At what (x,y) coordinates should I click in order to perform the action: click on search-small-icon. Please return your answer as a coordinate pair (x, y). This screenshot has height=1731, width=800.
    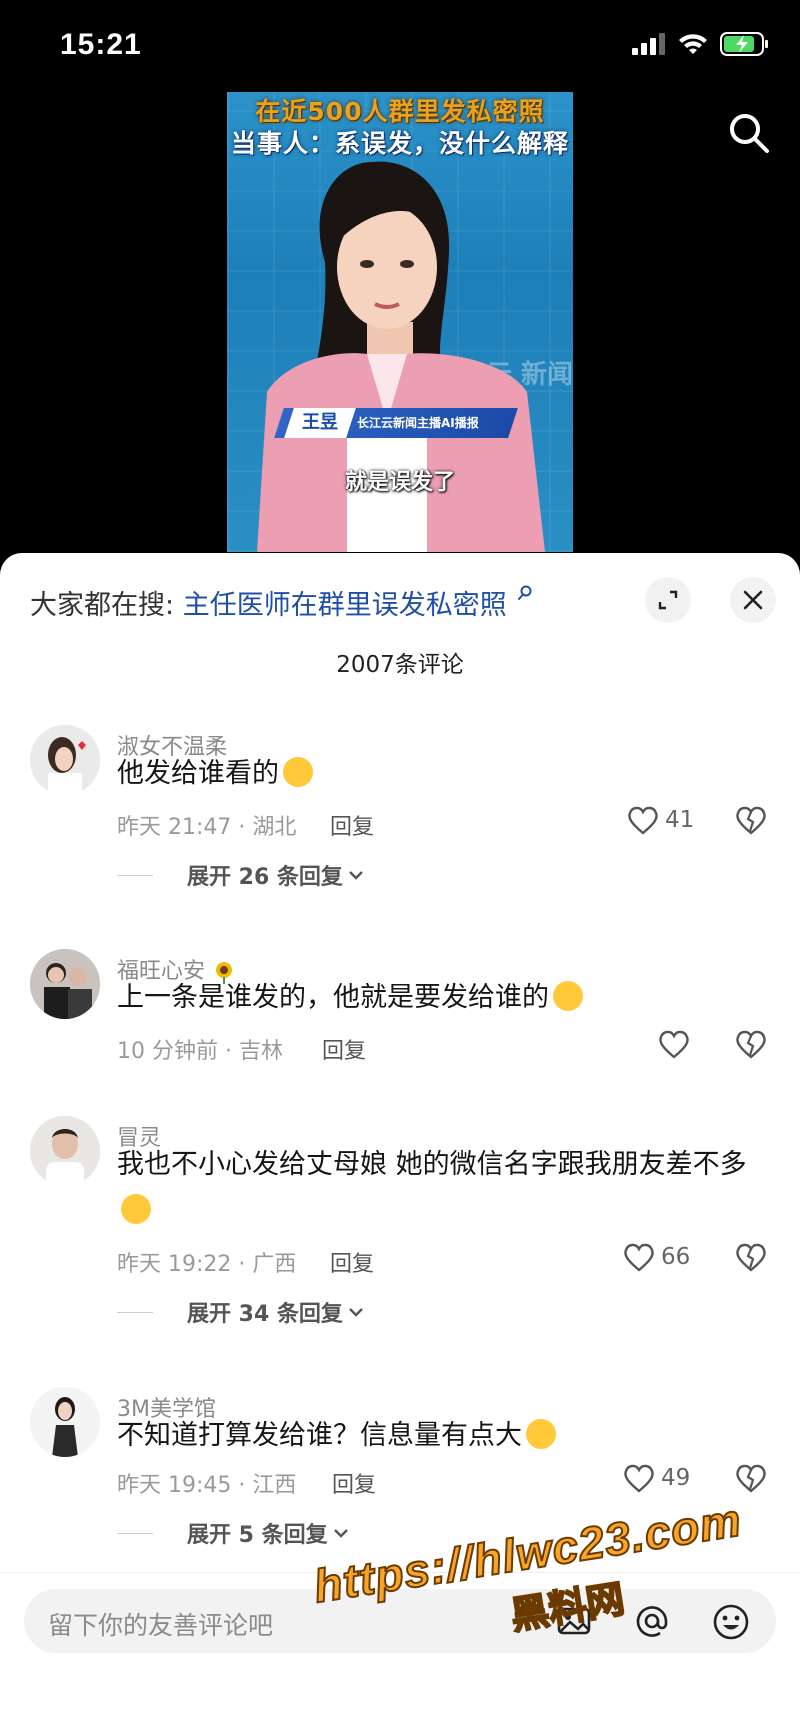
    Looking at the image, I should click on (525, 592).